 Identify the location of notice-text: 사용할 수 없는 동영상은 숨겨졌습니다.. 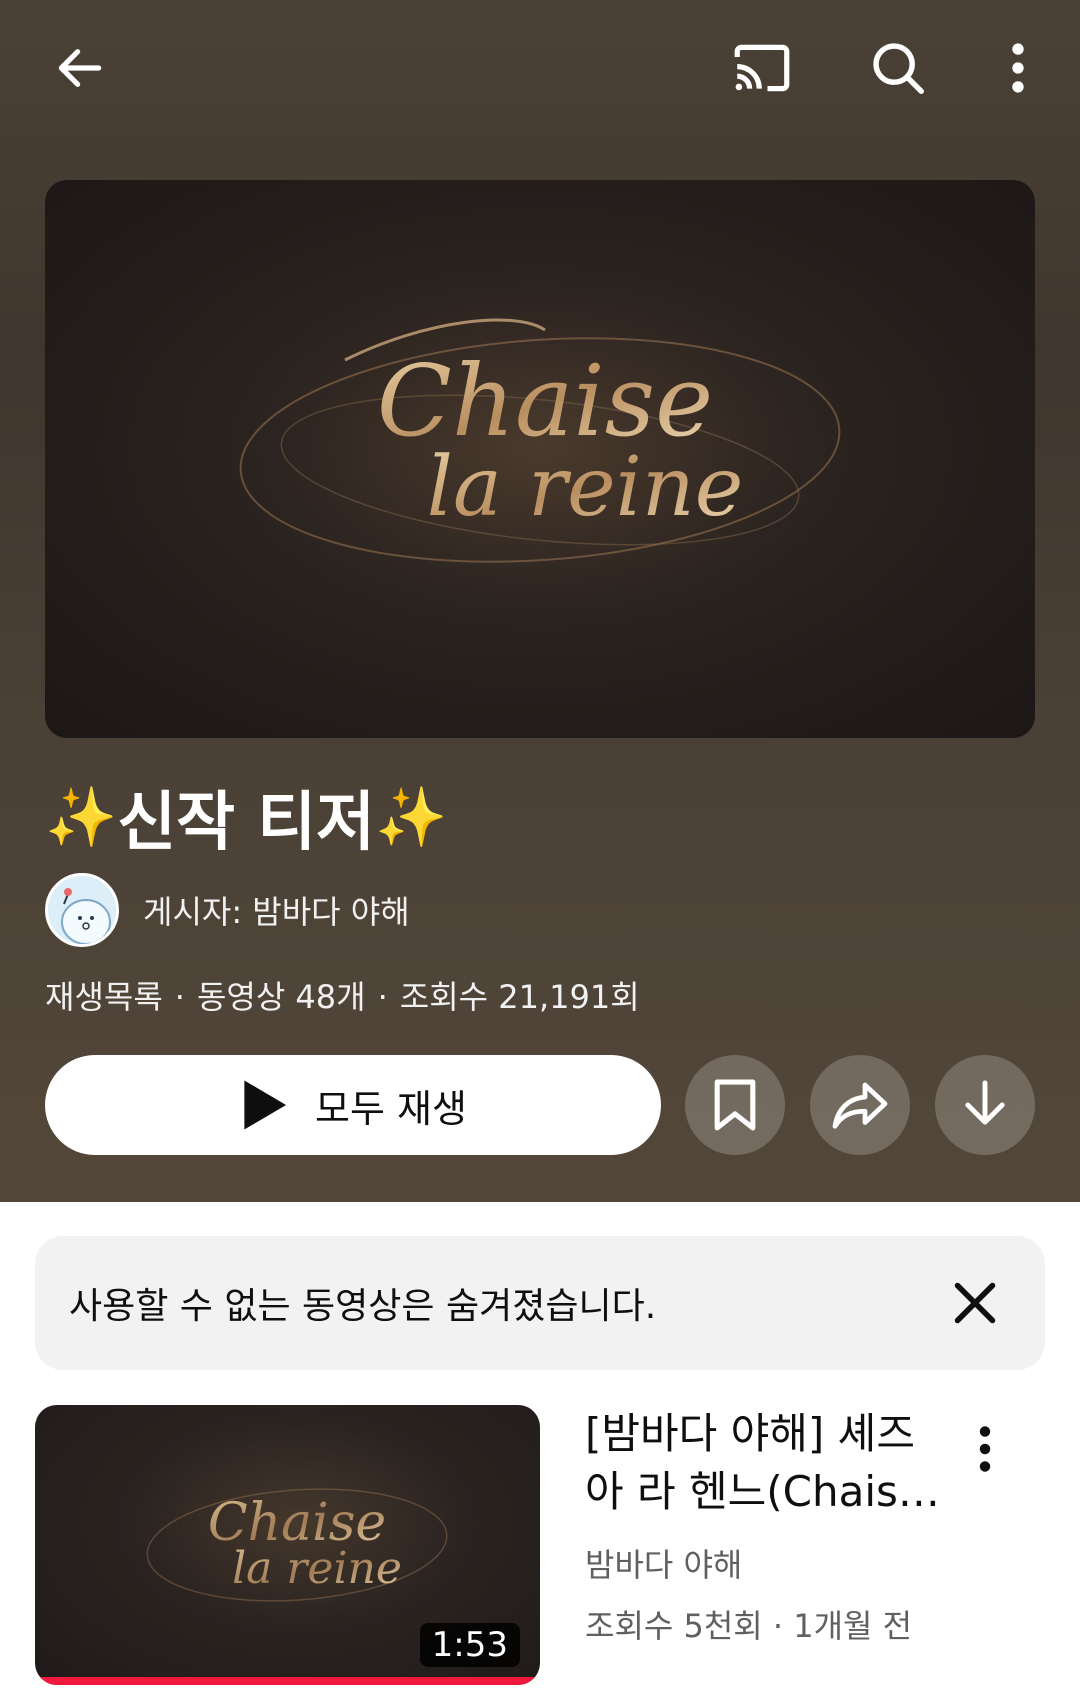
(363, 1306).